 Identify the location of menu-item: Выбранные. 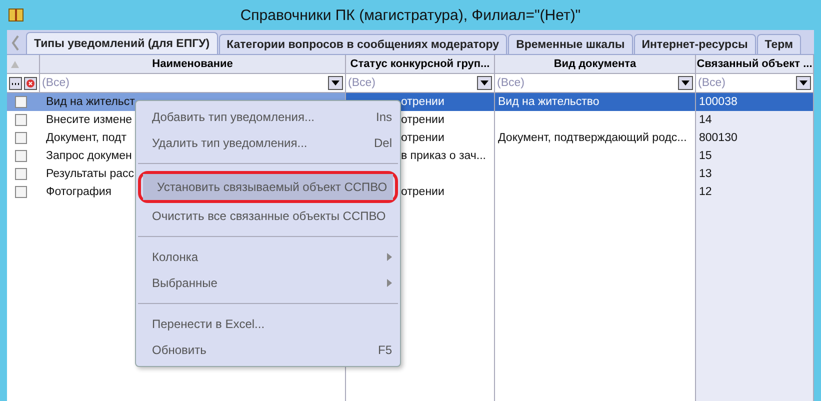
(268, 283).